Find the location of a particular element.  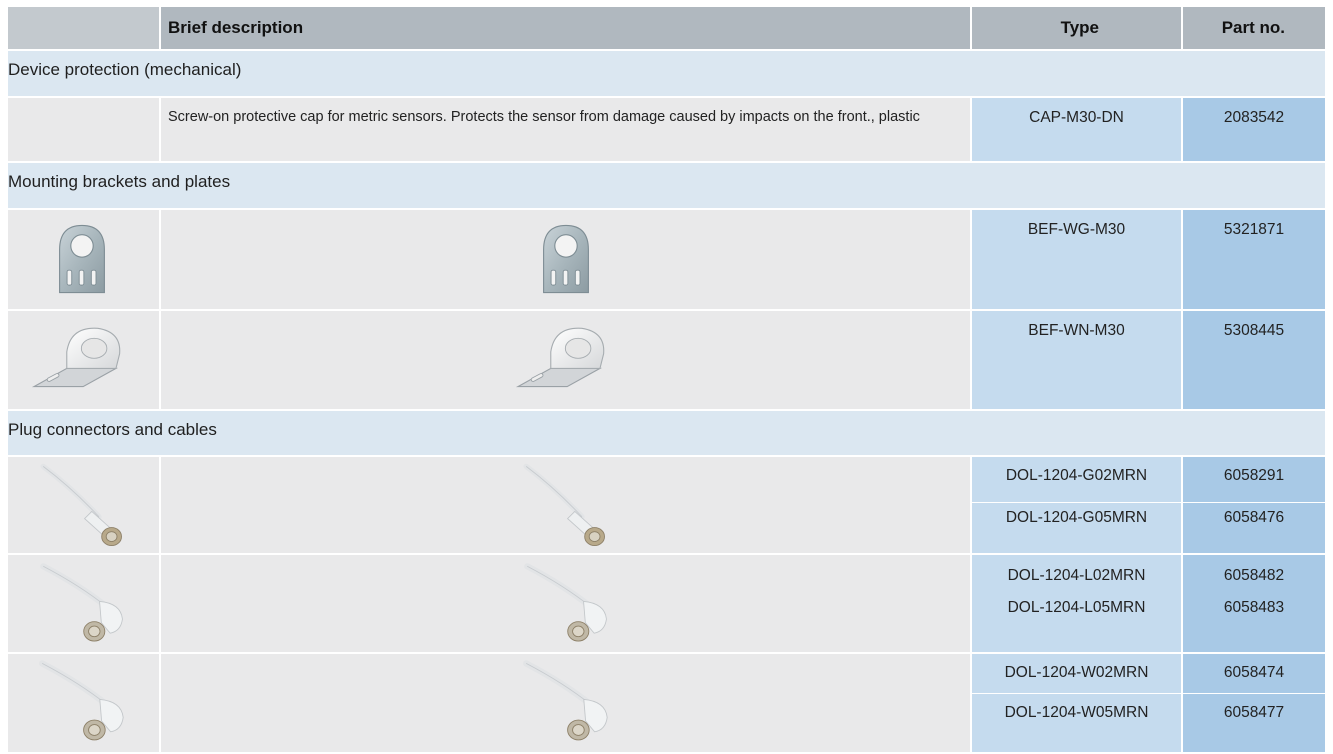

table-header: Brief description Type Part no. is located at coordinates (666, 28).